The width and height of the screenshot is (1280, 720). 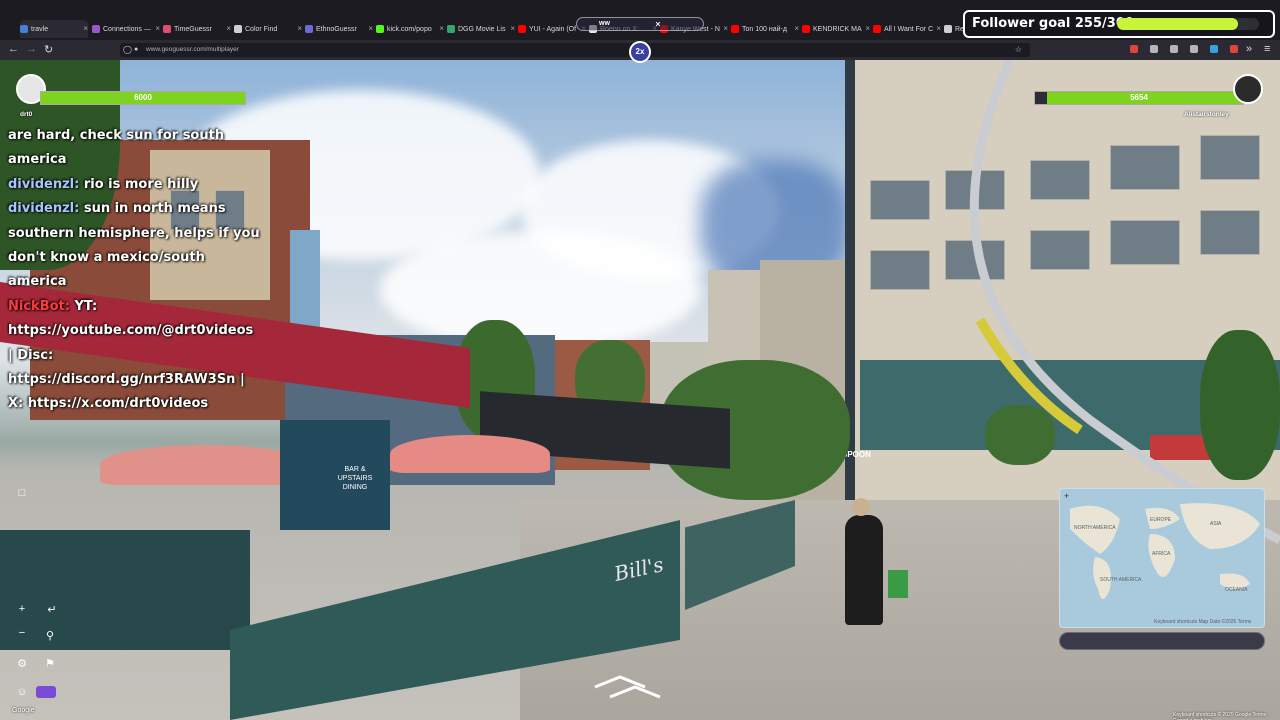 I want to click on round-indicator: ww ⨯, so click(x=640, y=24).